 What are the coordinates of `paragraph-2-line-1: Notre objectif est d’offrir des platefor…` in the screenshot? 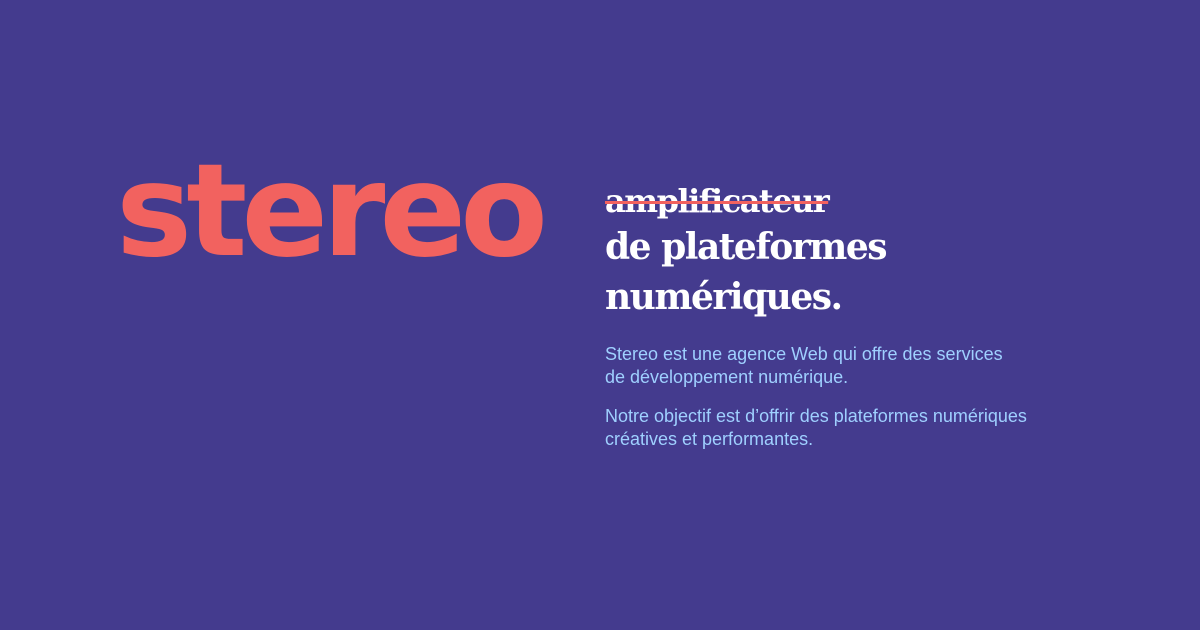 It's located at (816, 416).